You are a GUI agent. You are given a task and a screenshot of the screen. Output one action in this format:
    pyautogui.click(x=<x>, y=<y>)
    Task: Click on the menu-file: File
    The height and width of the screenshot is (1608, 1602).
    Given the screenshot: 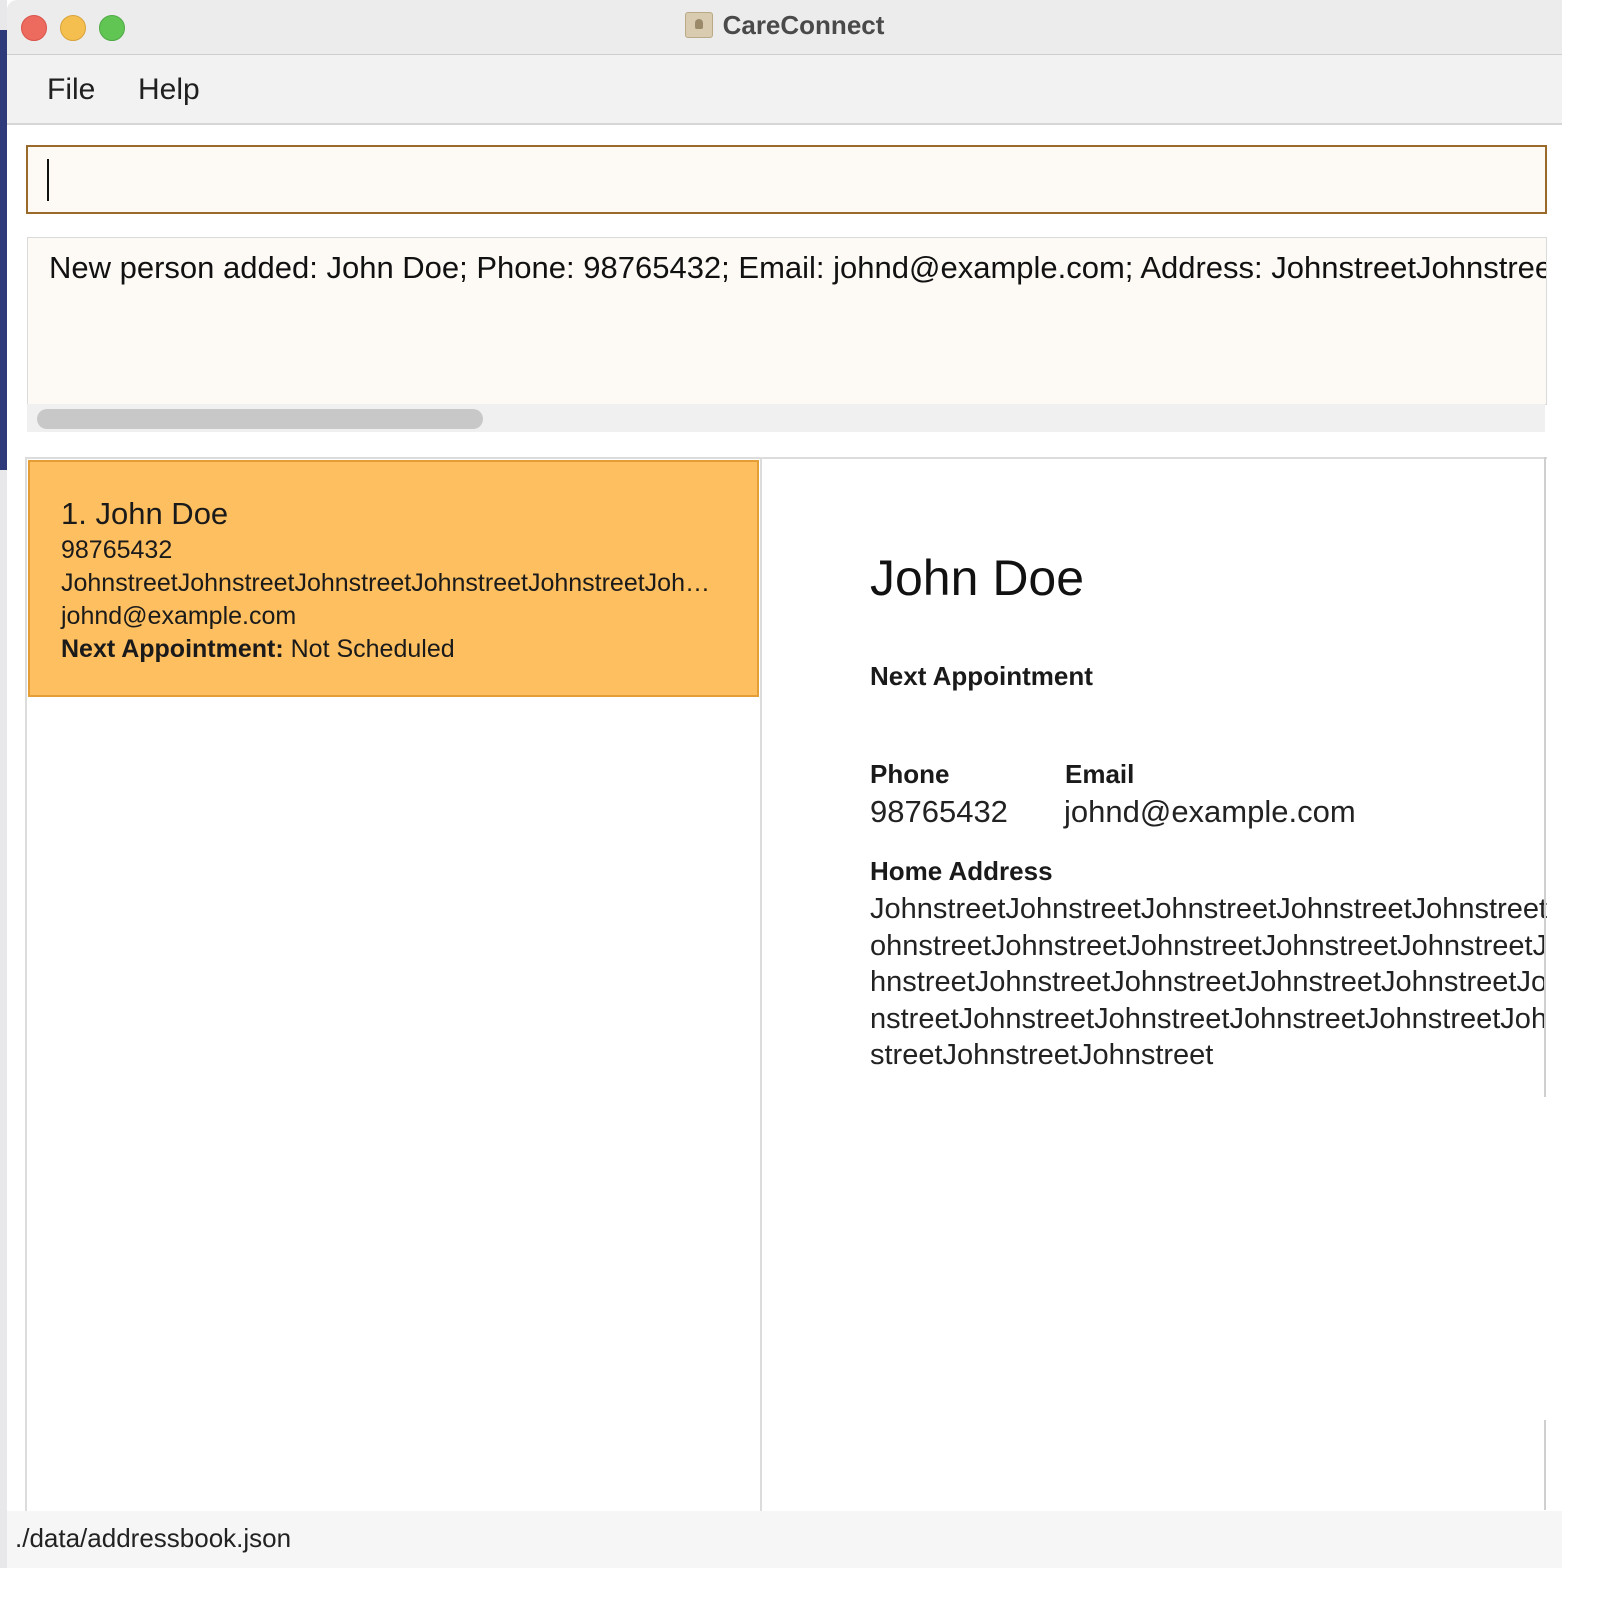 What is the action you would take?
    pyautogui.click(x=71, y=90)
    